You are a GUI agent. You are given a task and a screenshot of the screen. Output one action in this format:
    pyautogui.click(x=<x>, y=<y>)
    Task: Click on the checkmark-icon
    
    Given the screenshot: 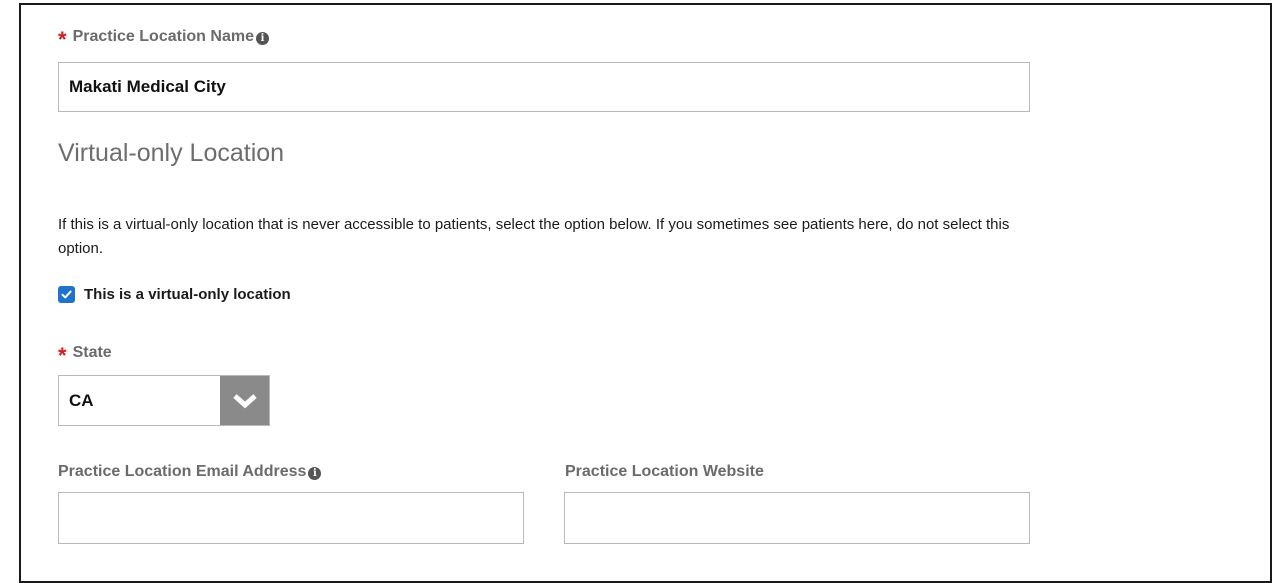 What is the action you would take?
    pyautogui.click(x=66, y=294)
    